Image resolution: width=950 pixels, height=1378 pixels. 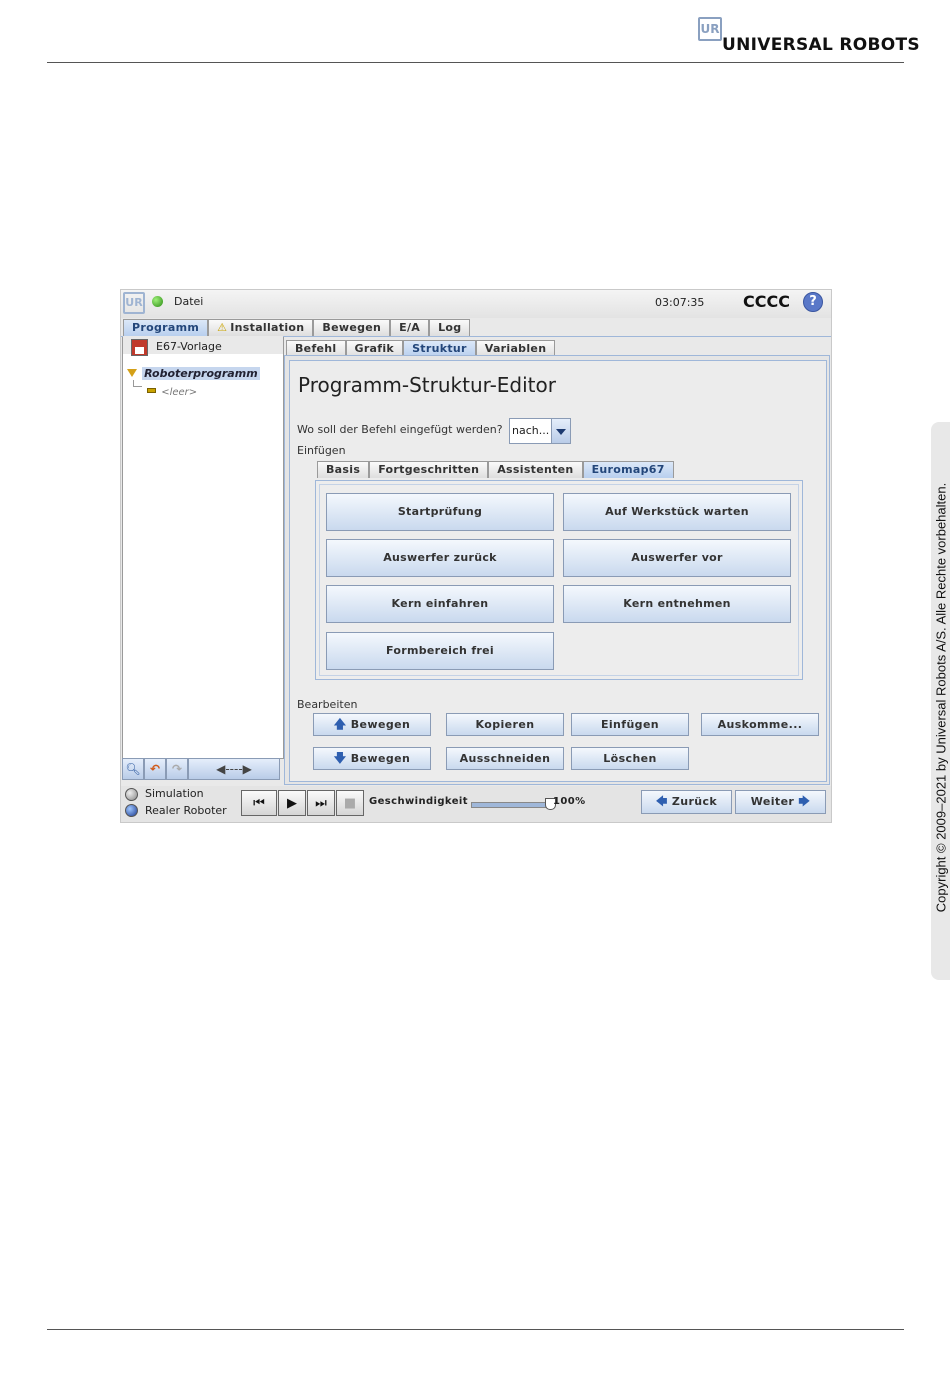 What do you see at coordinates (292, 803) in the screenshot?
I see `play-icon: ▶` at bounding box center [292, 803].